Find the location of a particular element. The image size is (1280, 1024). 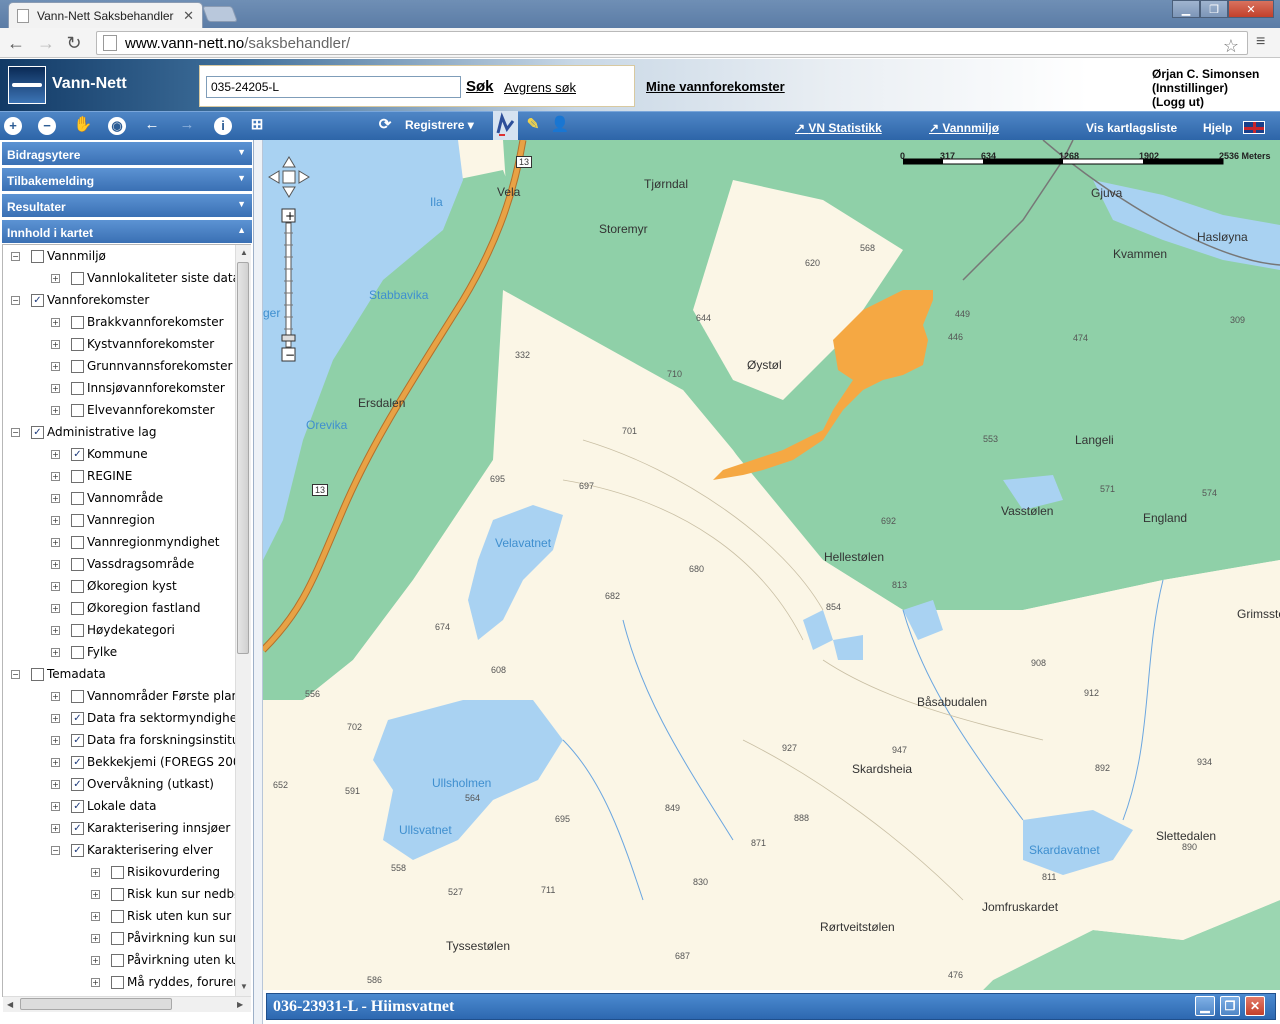

english-flag-icon is located at coordinates (1254, 127).